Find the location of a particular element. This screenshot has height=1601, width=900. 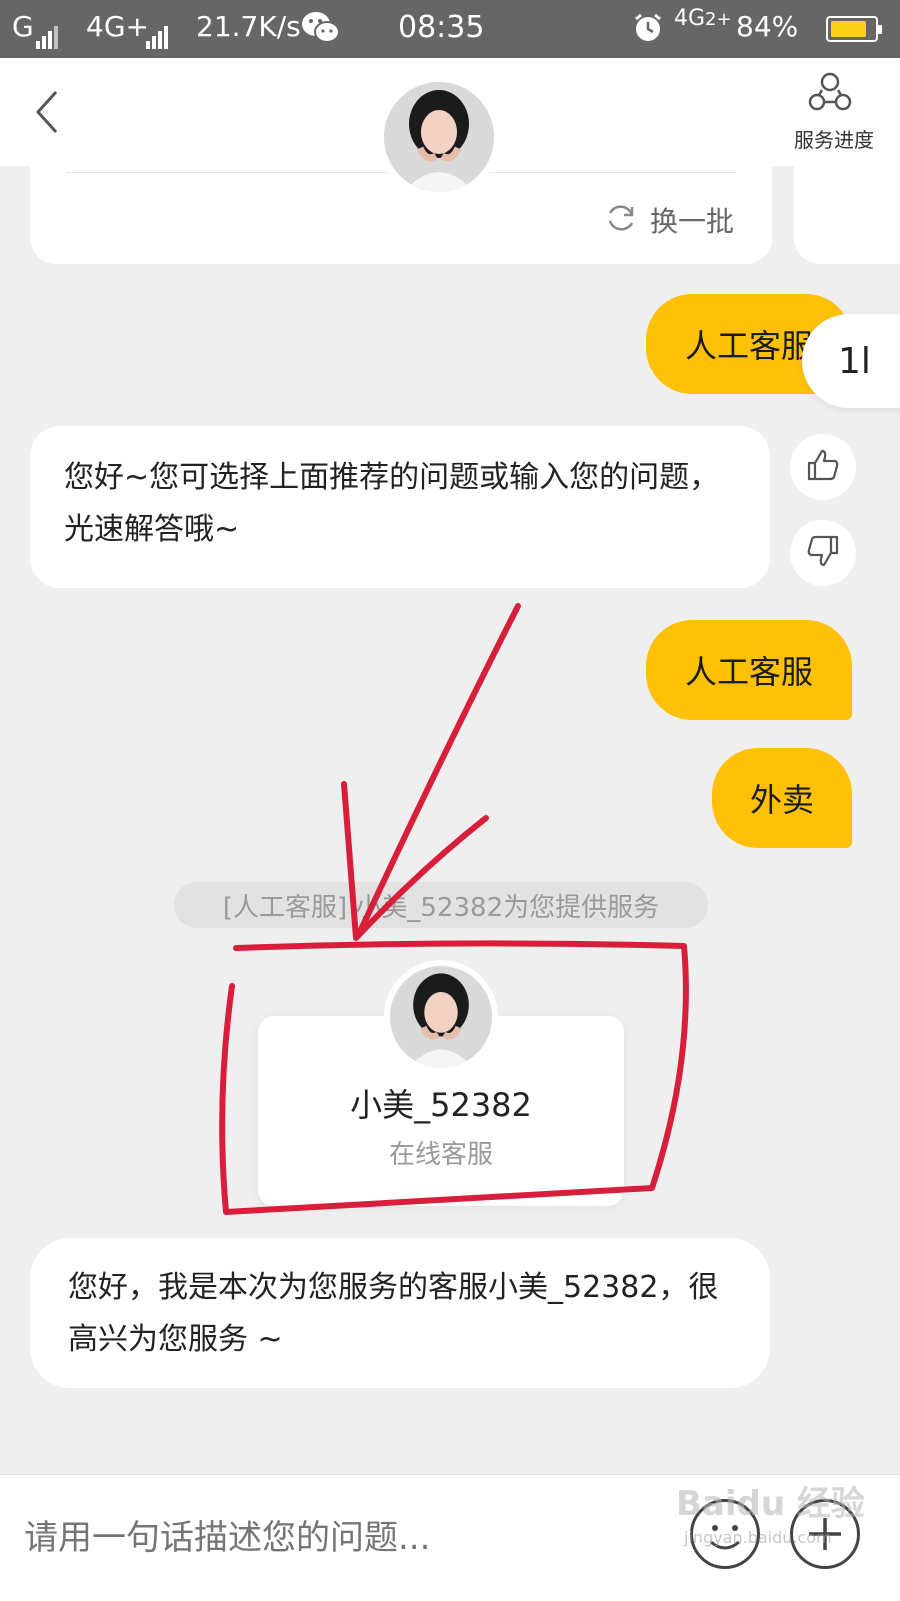

annotation-box is located at coordinates (454, 1077).